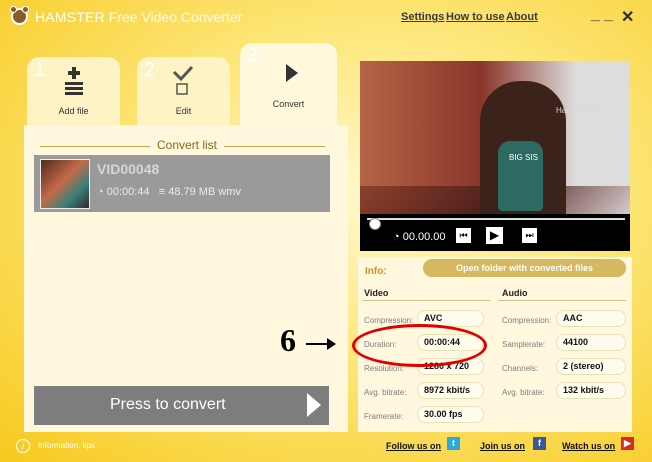 This screenshot has width=652, height=462. Describe the element at coordinates (588, 446) in the screenshot. I see `watch-us-link: Watch us on` at that location.